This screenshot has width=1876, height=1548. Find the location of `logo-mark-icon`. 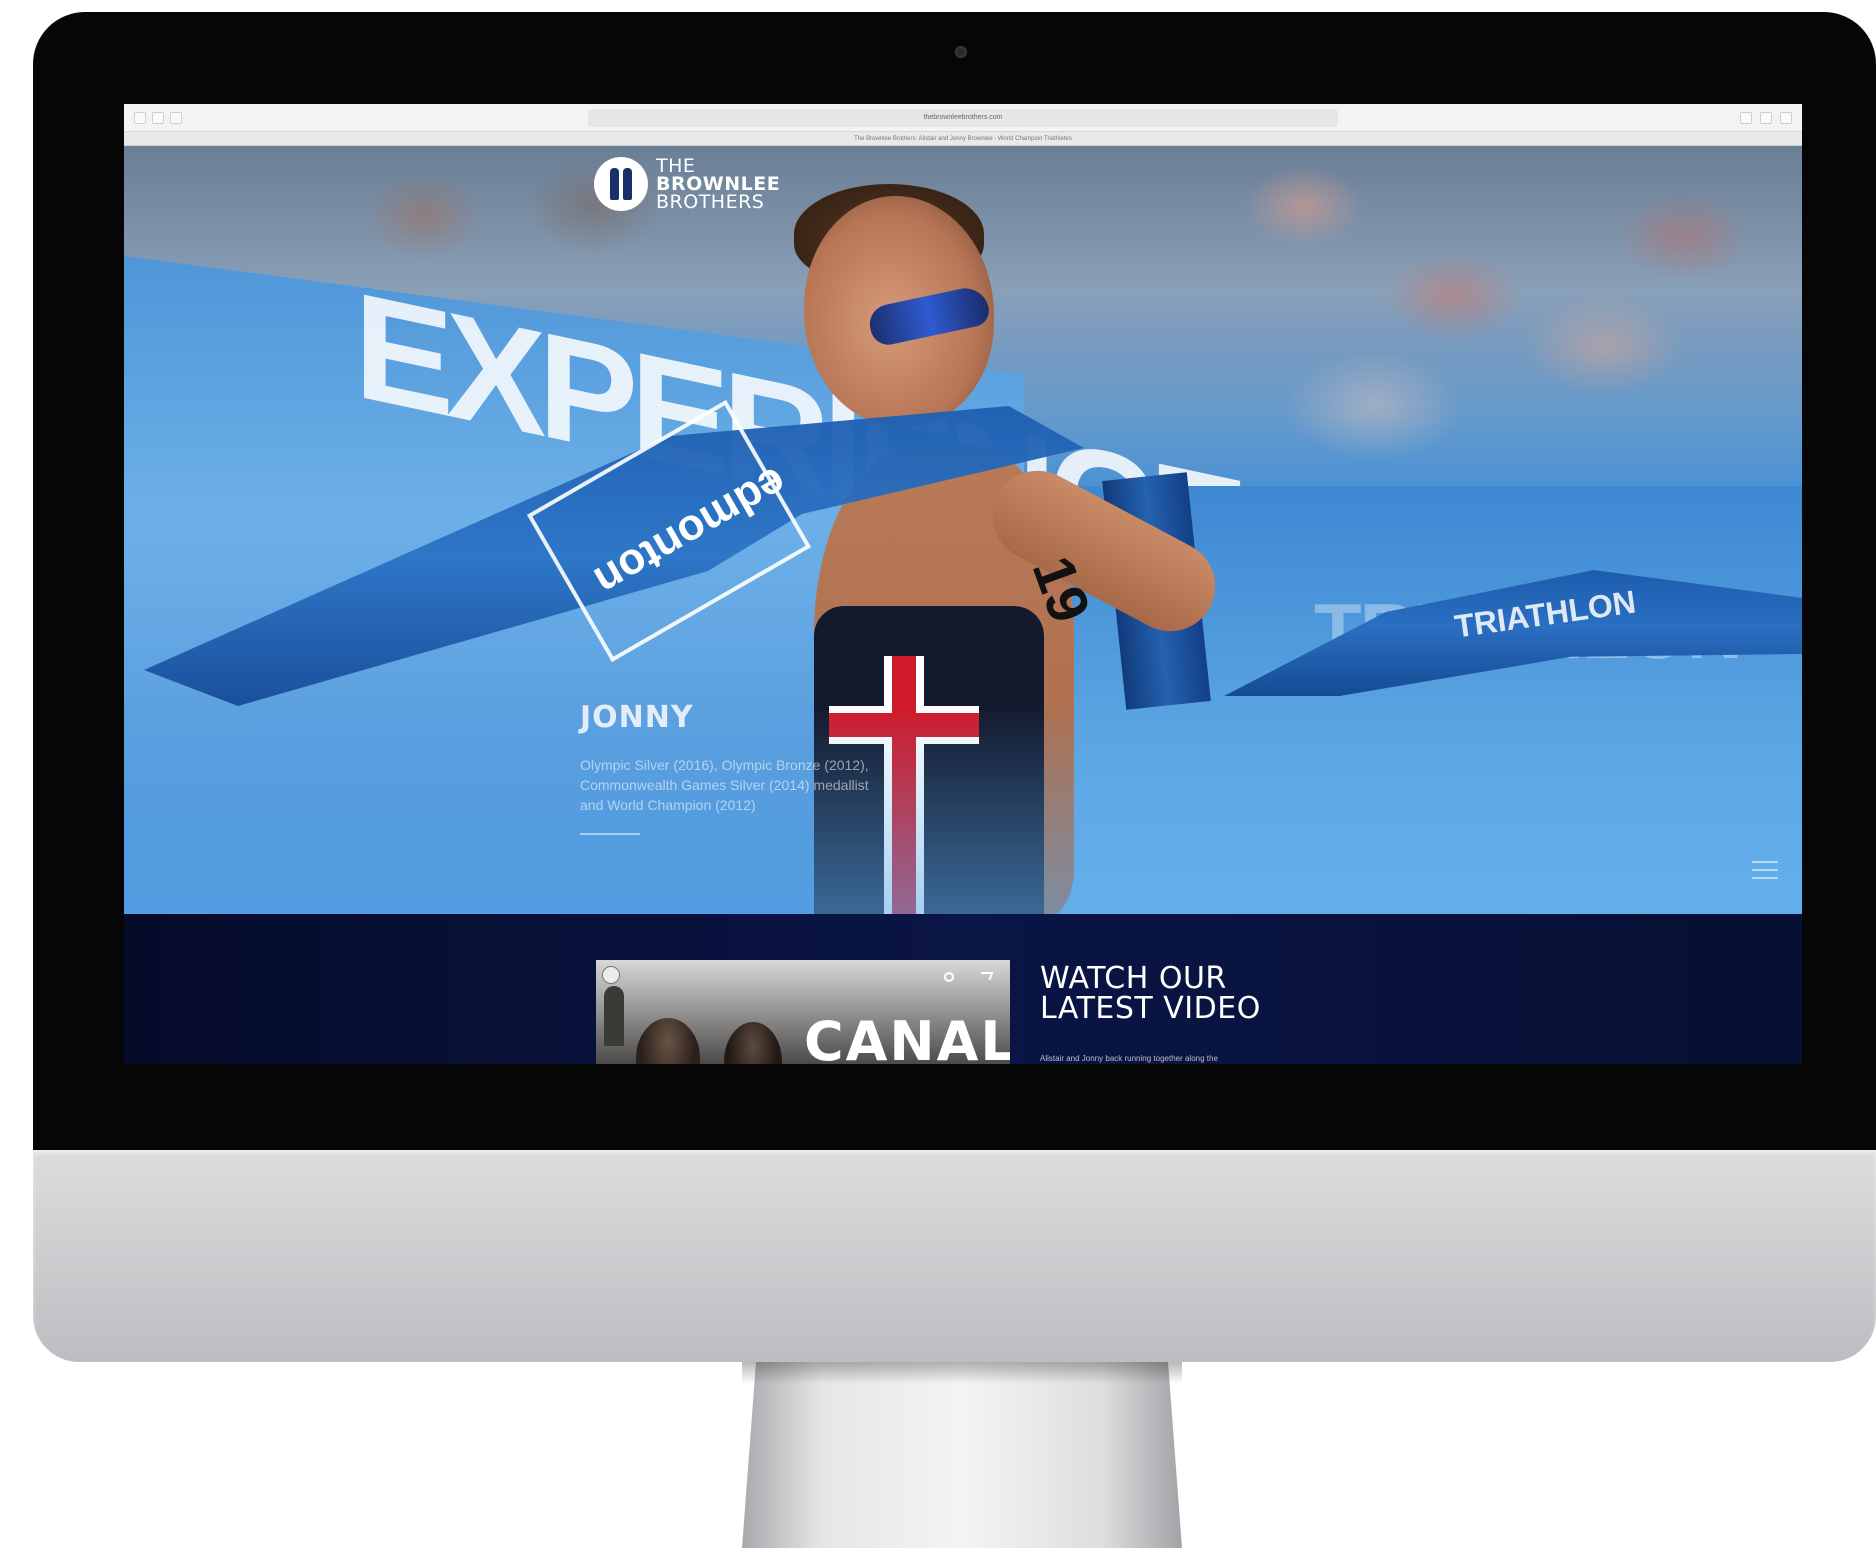

logo-mark-icon is located at coordinates (621, 184).